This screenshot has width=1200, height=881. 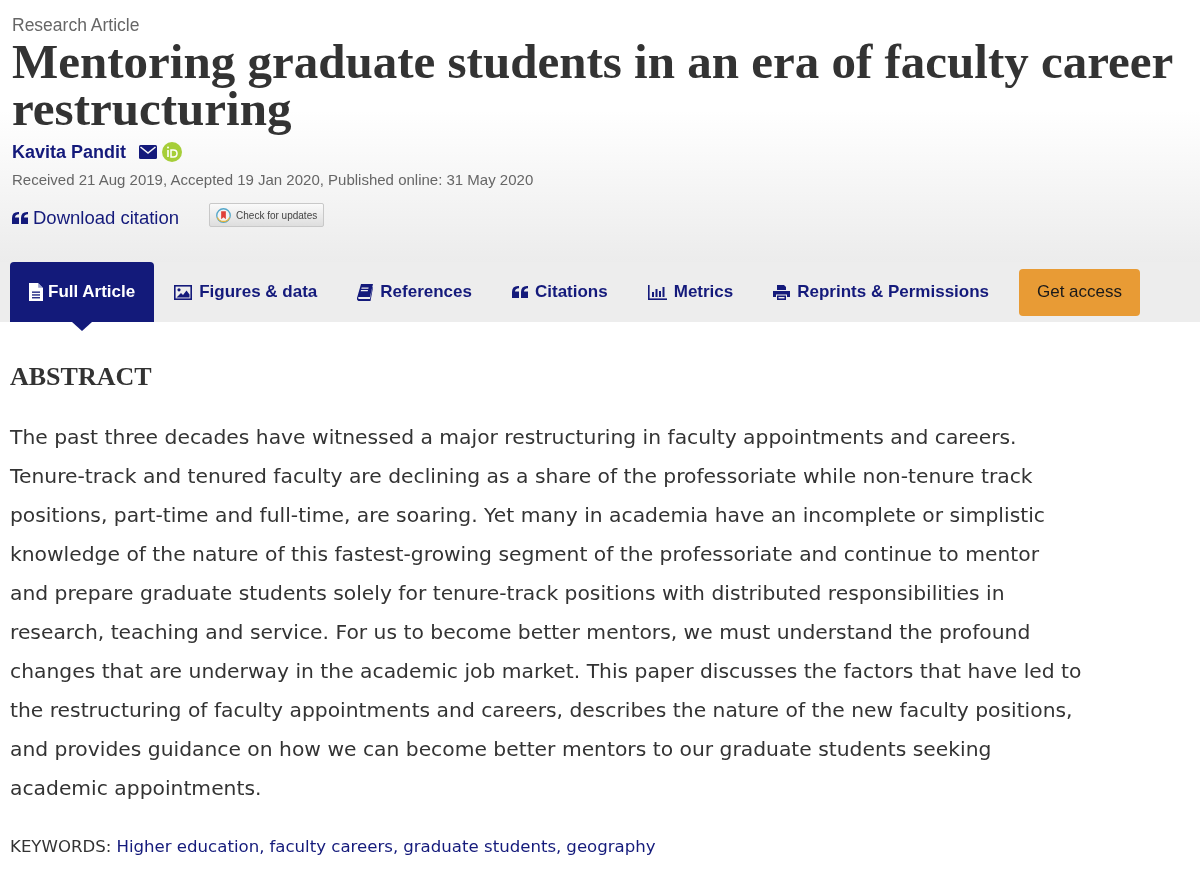 I want to click on bookmark-ring-icon, so click(x=224, y=215).